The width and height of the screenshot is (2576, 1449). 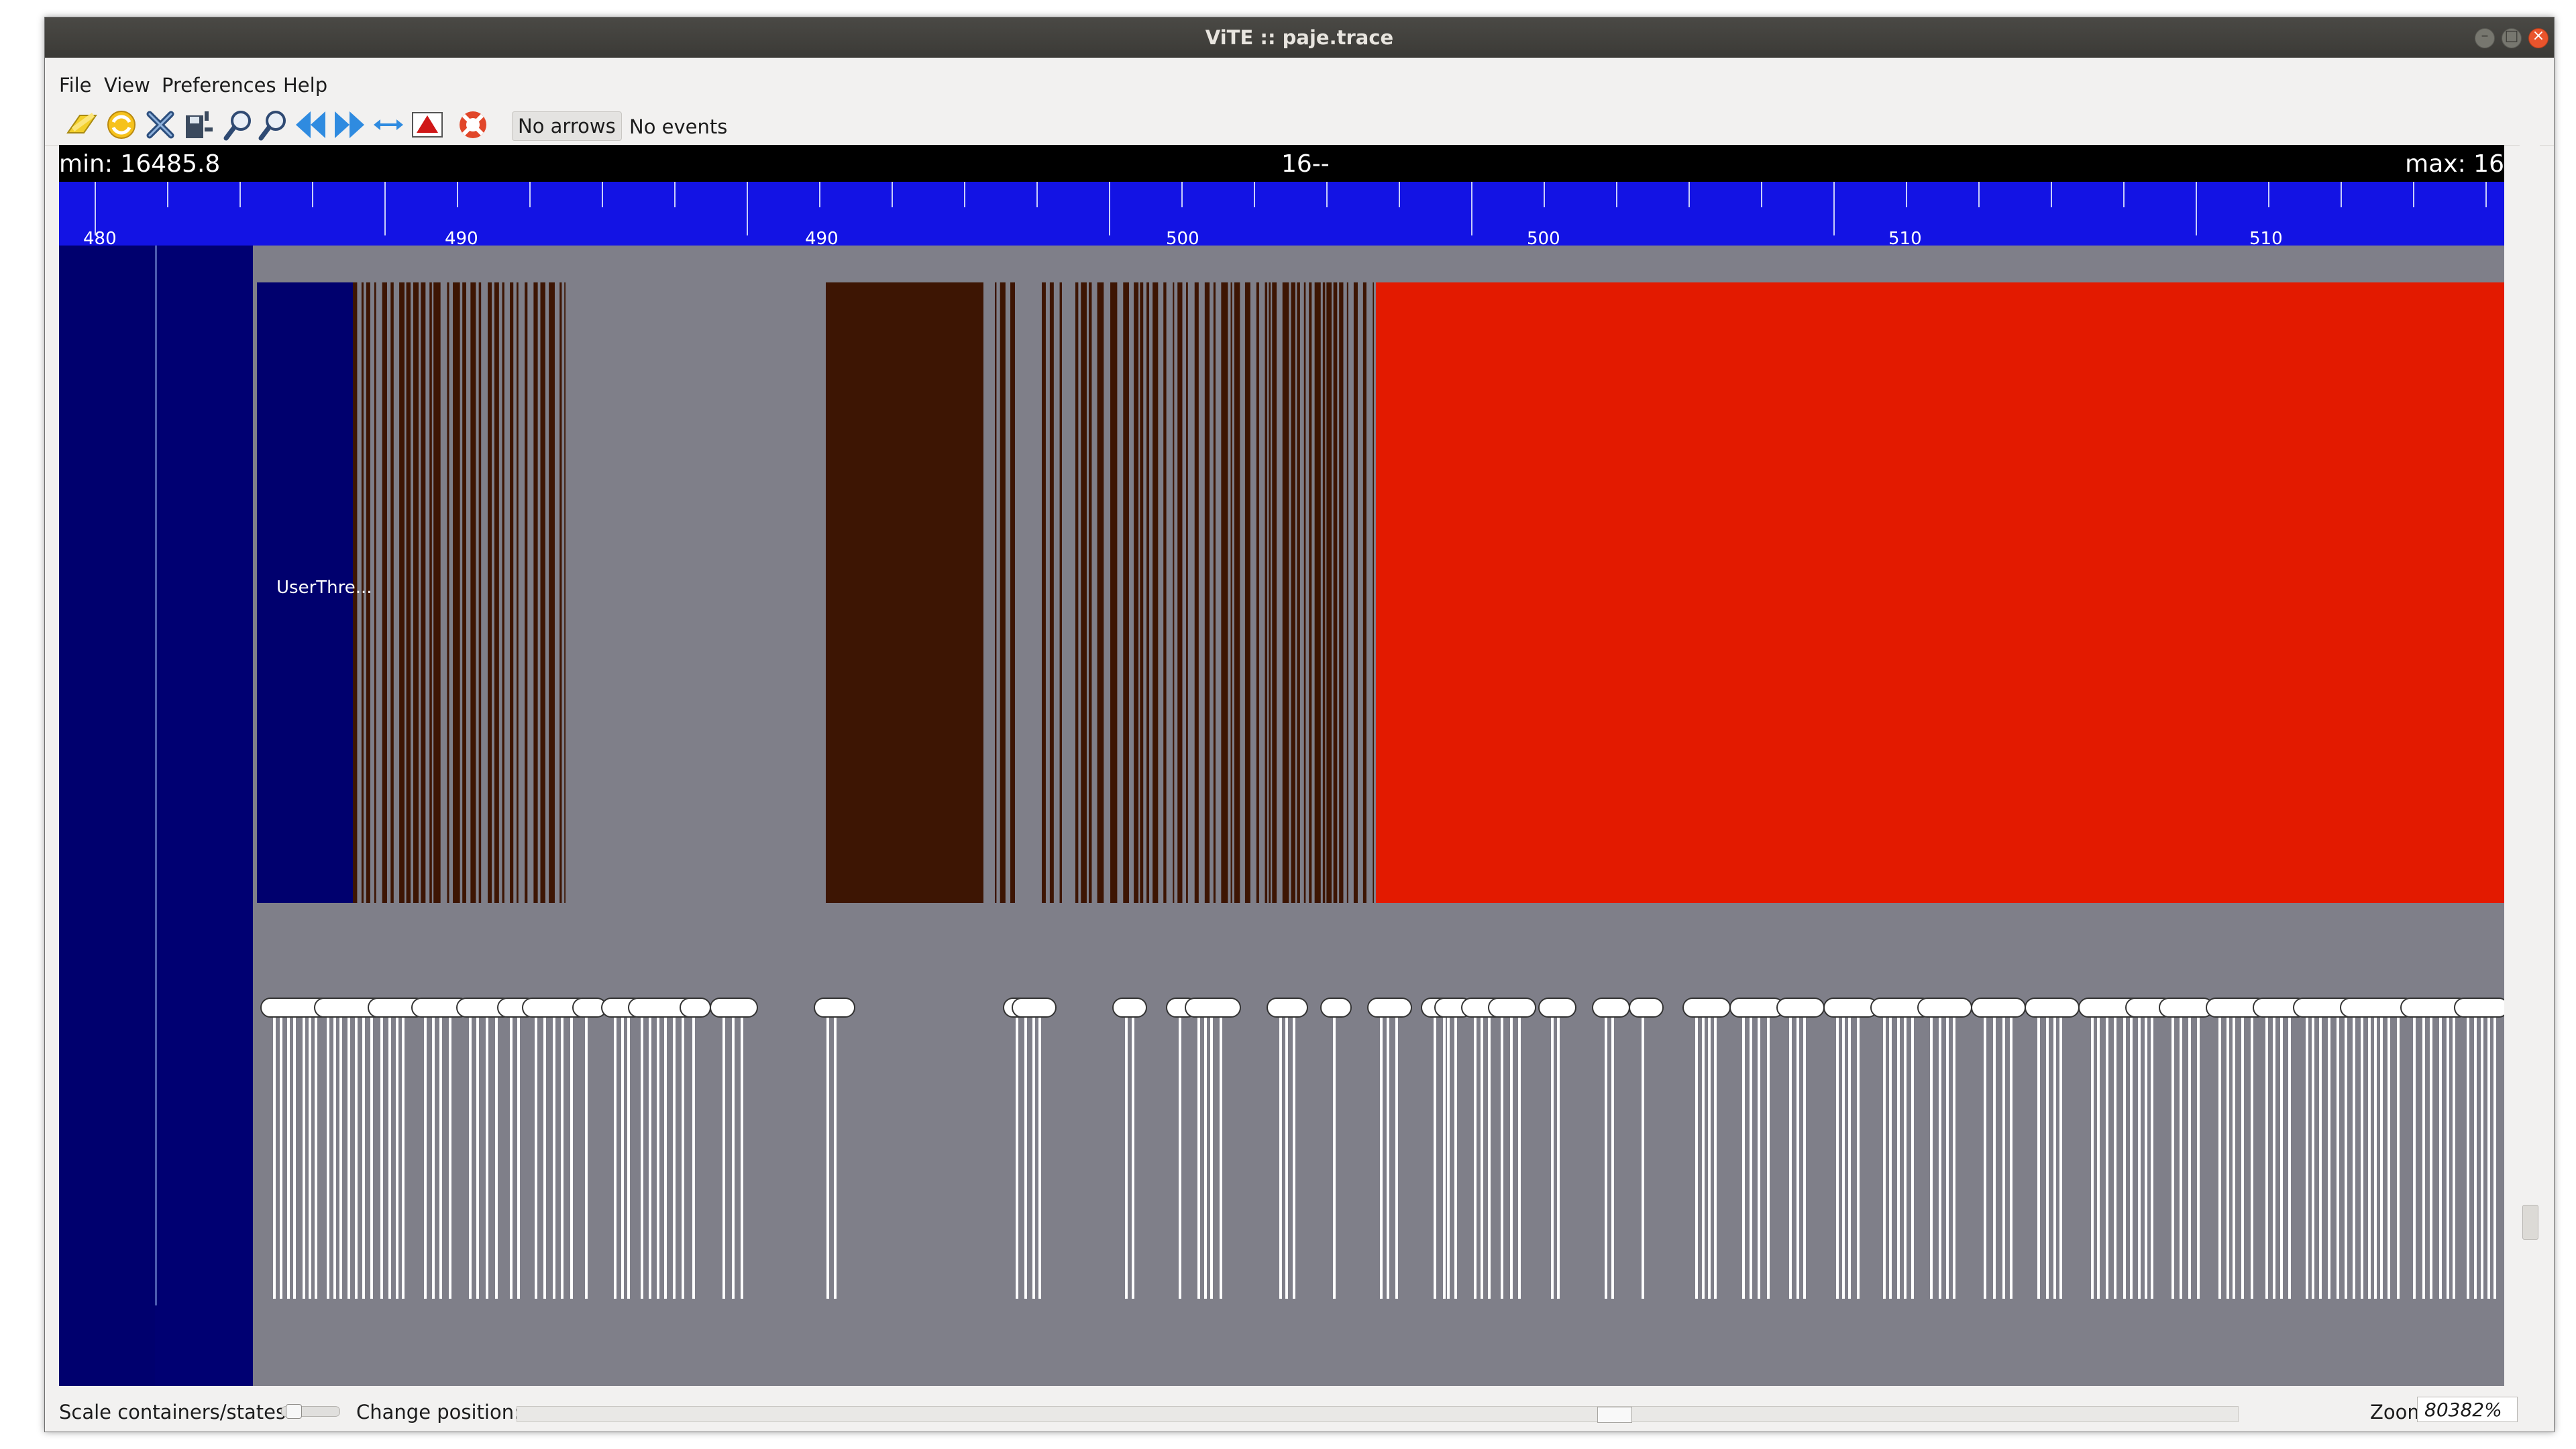 I want to click on maximize-button: □, so click(x=2512, y=38).